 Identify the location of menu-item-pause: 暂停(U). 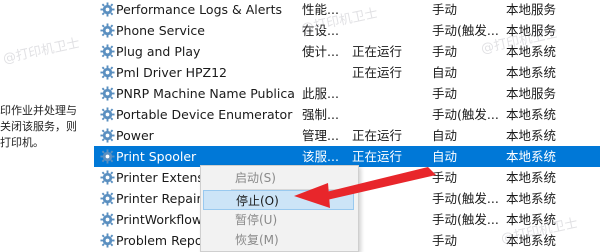
(278, 220).